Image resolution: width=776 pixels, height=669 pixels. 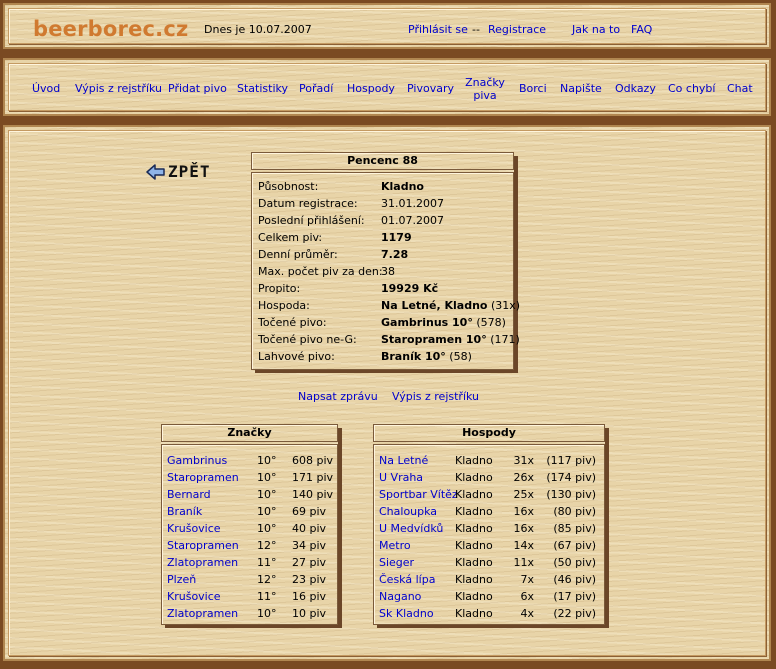 What do you see at coordinates (267, 545) in the screenshot?
I see `brand-degree: 12°` at bounding box center [267, 545].